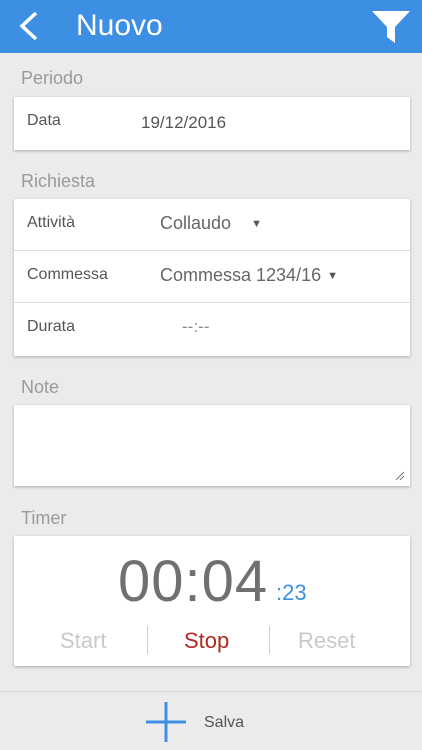 This screenshot has width=422, height=750. What do you see at coordinates (51, 222) in the screenshot?
I see `attivita-label: Attività` at bounding box center [51, 222].